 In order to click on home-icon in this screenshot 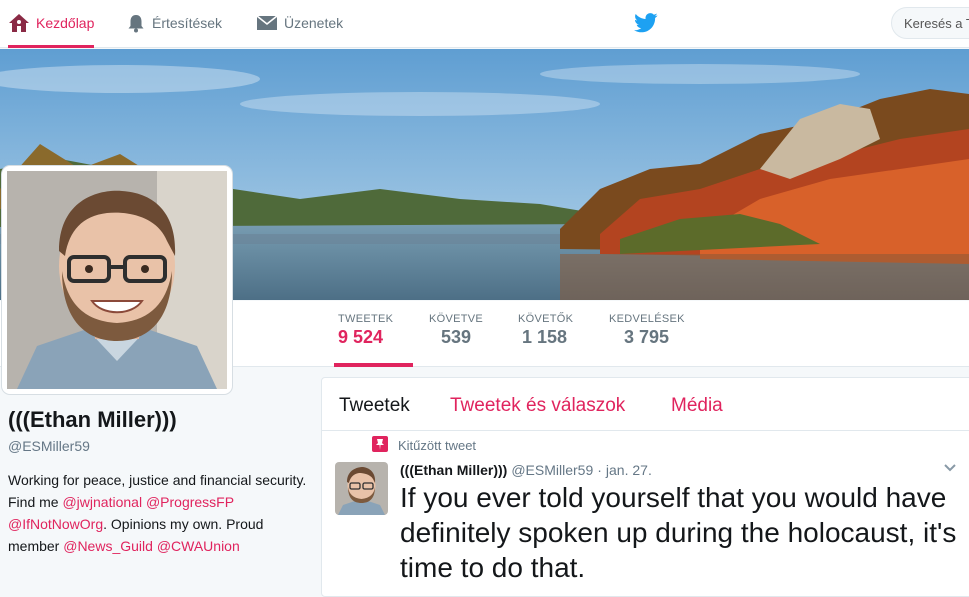, I will do `click(19, 23)`.